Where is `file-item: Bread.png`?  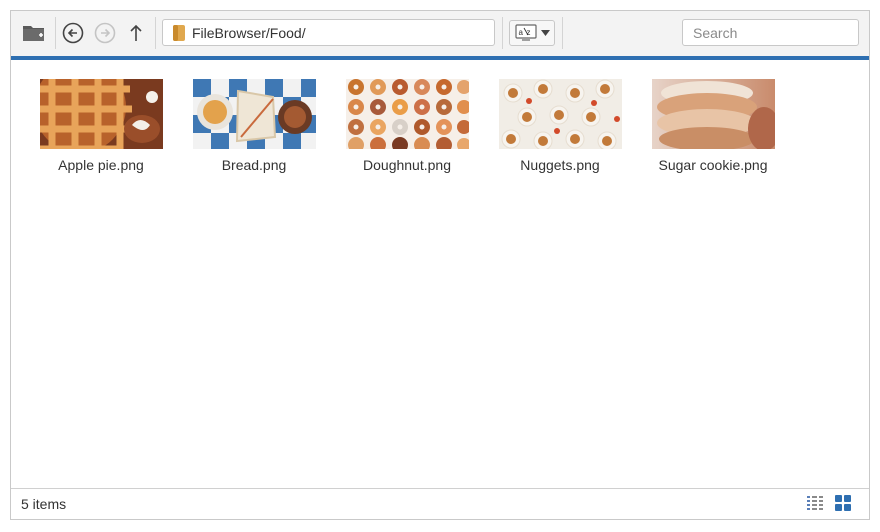 file-item: Bread.png is located at coordinates (254, 126).